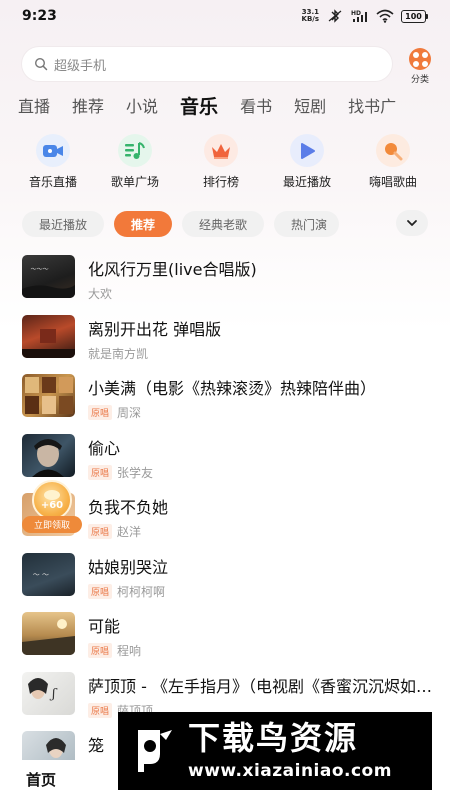 The width and height of the screenshot is (450, 800). I want to click on category-grid-icon, so click(420, 59).